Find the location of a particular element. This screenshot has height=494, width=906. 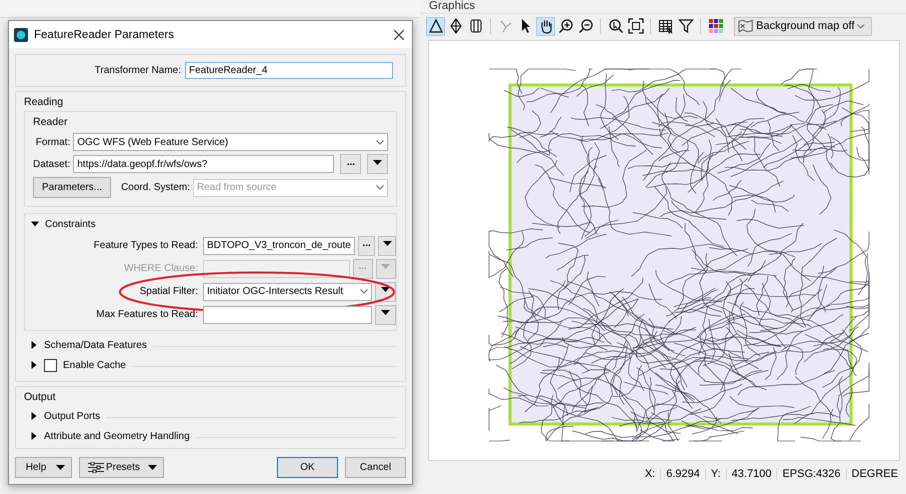

sliders-icon is located at coordinates (96, 467).